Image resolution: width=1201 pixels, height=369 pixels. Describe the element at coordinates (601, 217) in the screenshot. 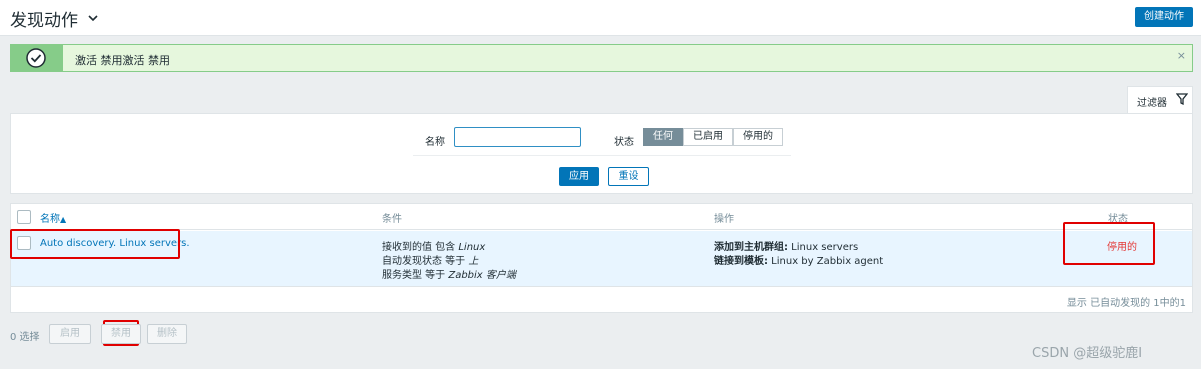

I see `table-header: 名称▲ 条件 操作 状态` at that location.